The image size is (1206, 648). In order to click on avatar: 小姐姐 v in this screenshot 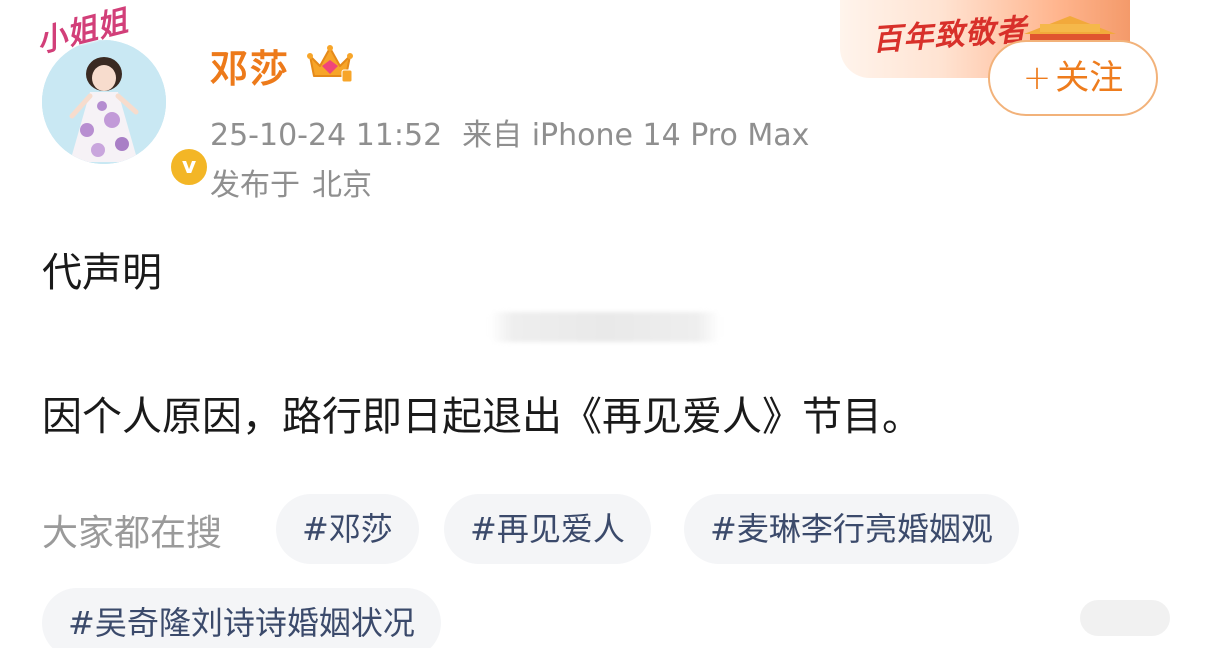, I will do `click(121, 96)`.